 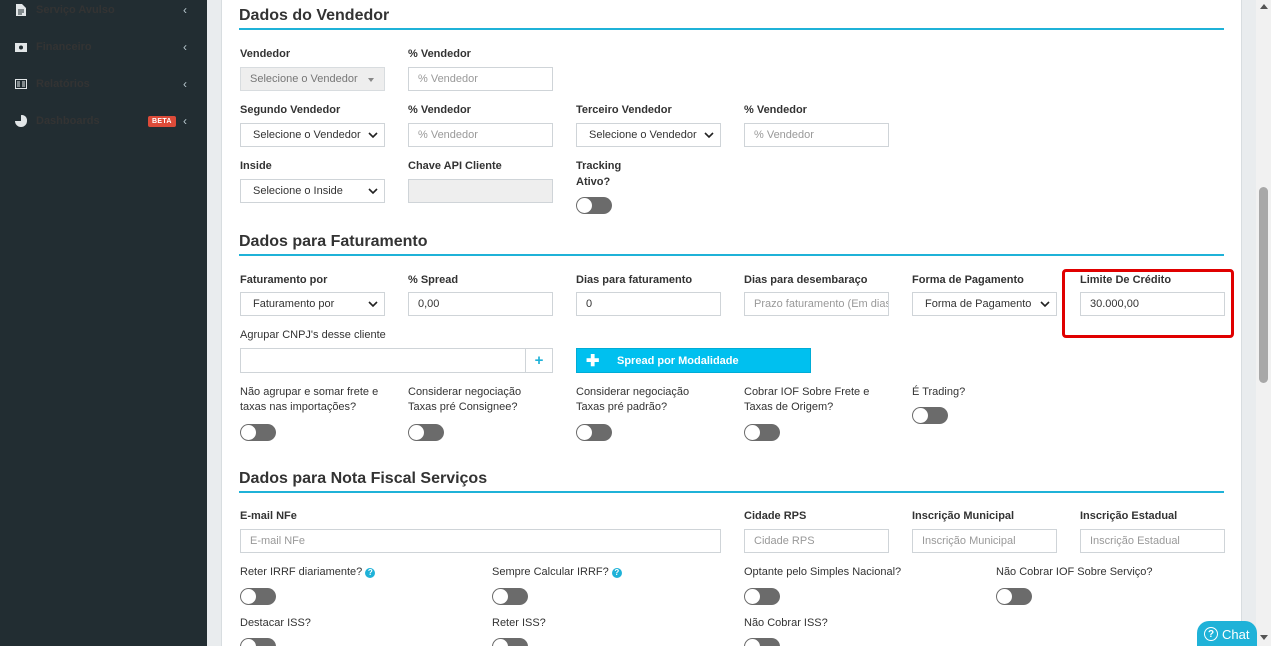 I want to click on pct-segundo-input: % Vendedor, so click(x=480, y=135).